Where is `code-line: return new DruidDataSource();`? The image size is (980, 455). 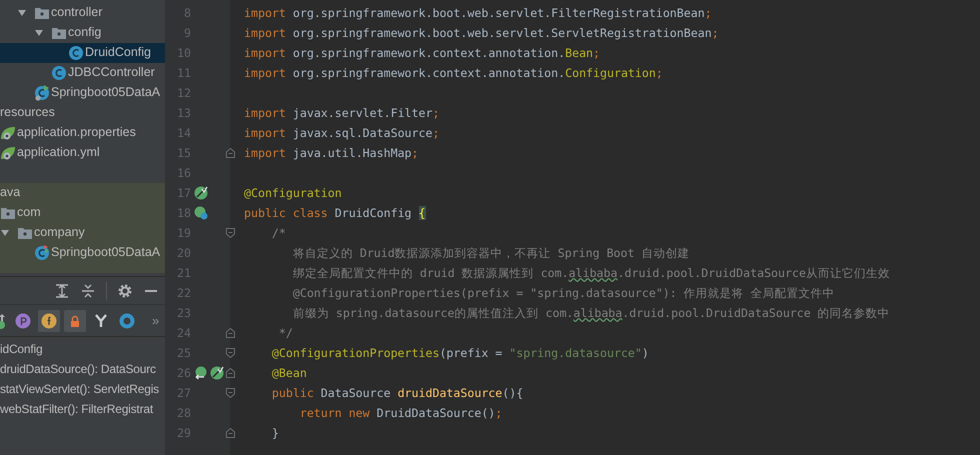 code-line: return new DruidDataSource(); is located at coordinates (400, 413).